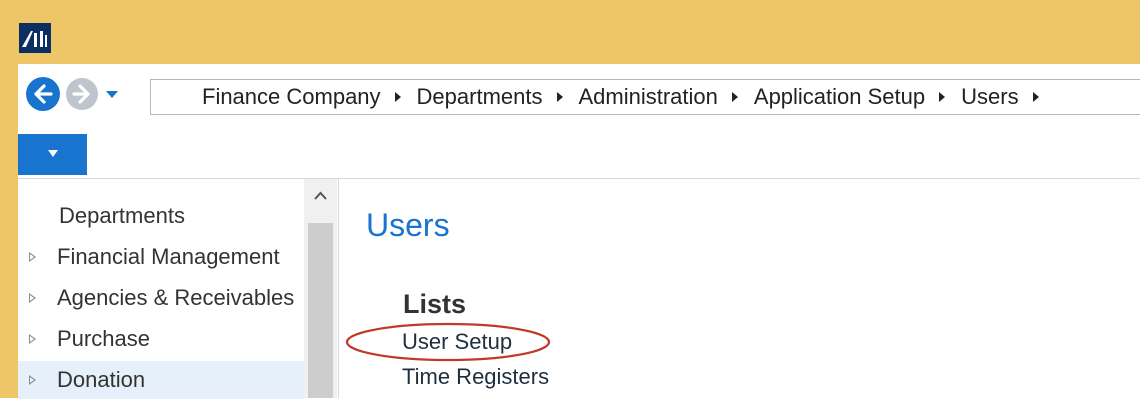 The height and width of the screenshot is (399, 1140). I want to click on breadcrumb-finance-company: Finance Company, so click(291, 97).